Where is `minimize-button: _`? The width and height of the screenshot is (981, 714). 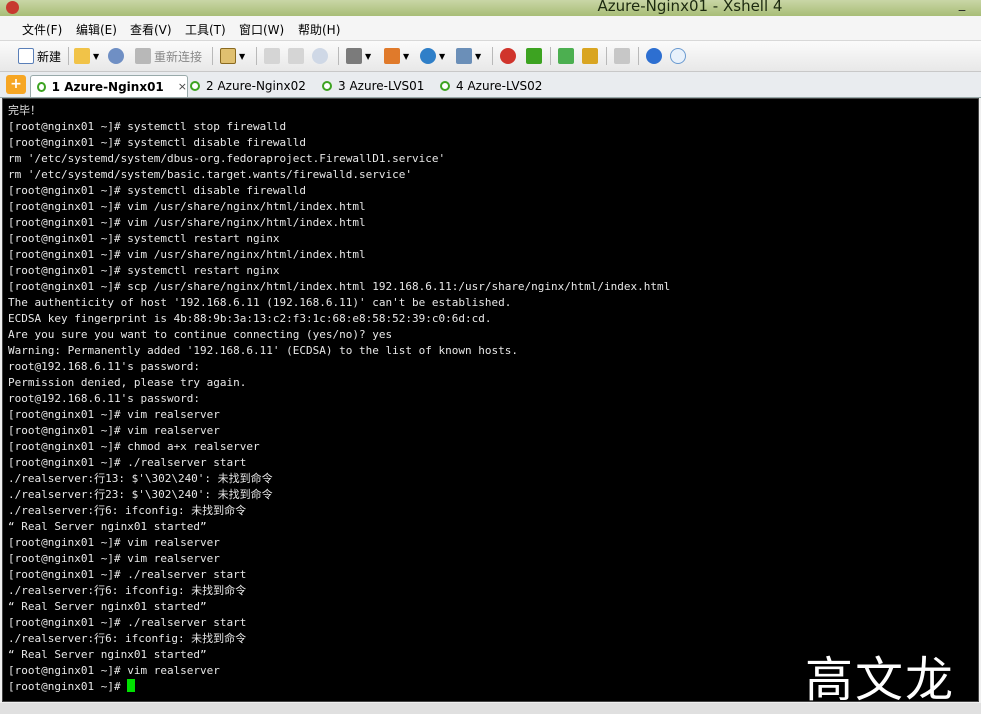 minimize-button: _ is located at coordinates (962, 7).